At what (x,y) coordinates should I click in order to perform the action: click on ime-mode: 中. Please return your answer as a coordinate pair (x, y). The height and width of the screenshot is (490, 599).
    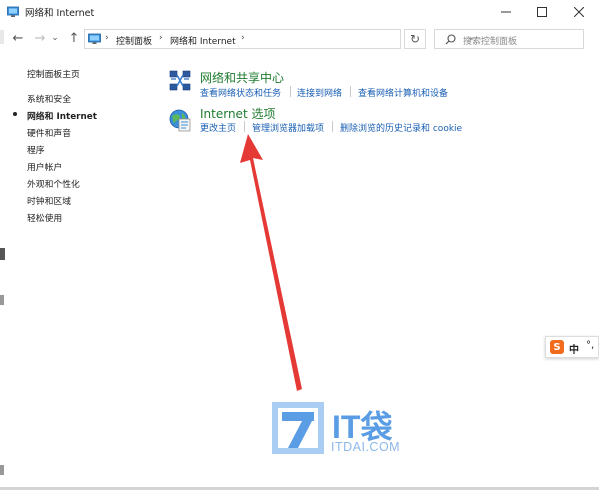
    Looking at the image, I should click on (574, 348).